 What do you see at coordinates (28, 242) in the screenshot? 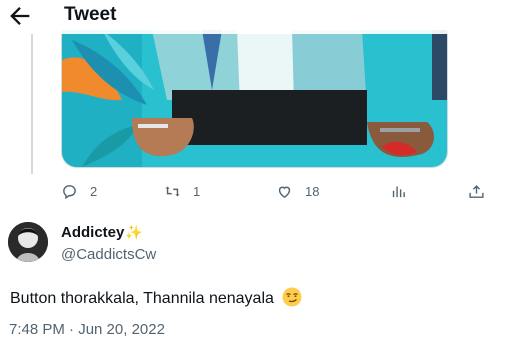
I see `avatar` at bounding box center [28, 242].